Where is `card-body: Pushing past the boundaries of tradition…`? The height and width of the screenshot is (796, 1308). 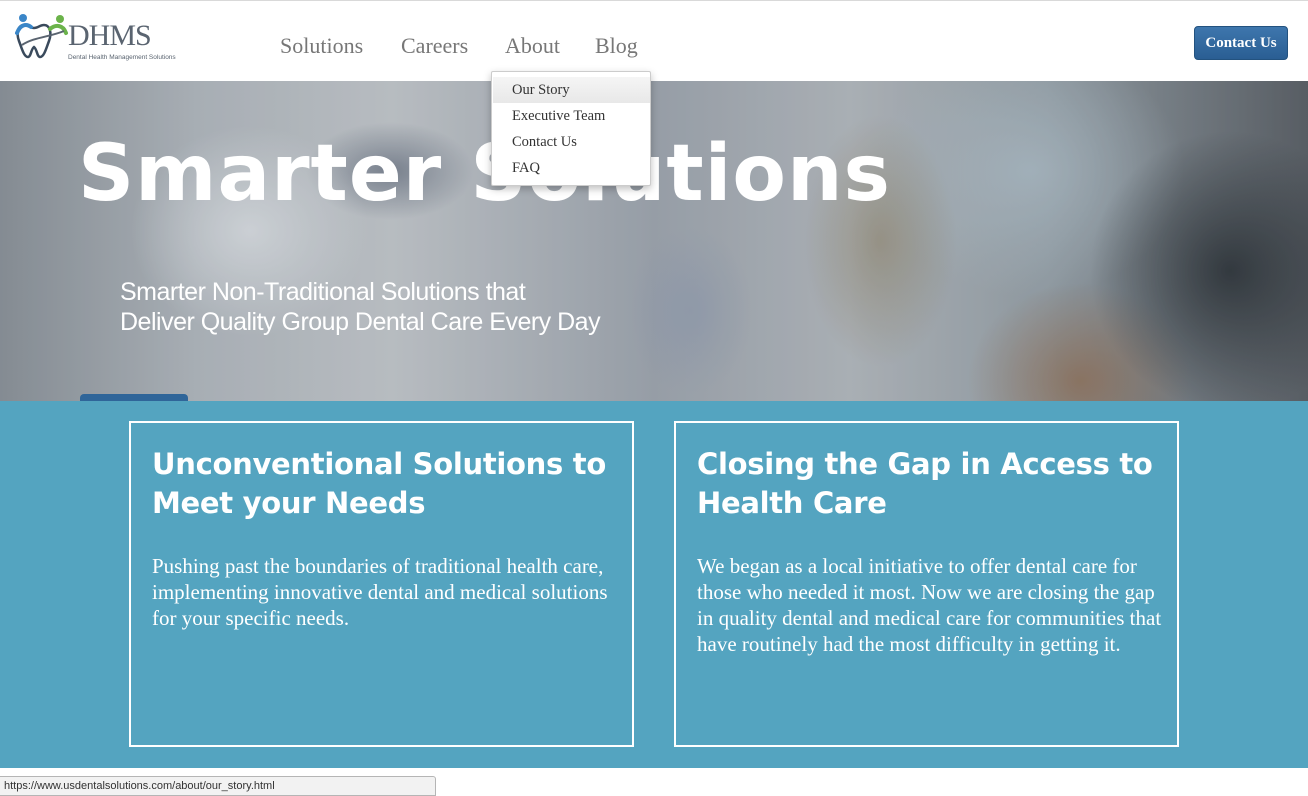
card-body: Pushing past the boundaries of tradition… is located at coordinates (380, 592).